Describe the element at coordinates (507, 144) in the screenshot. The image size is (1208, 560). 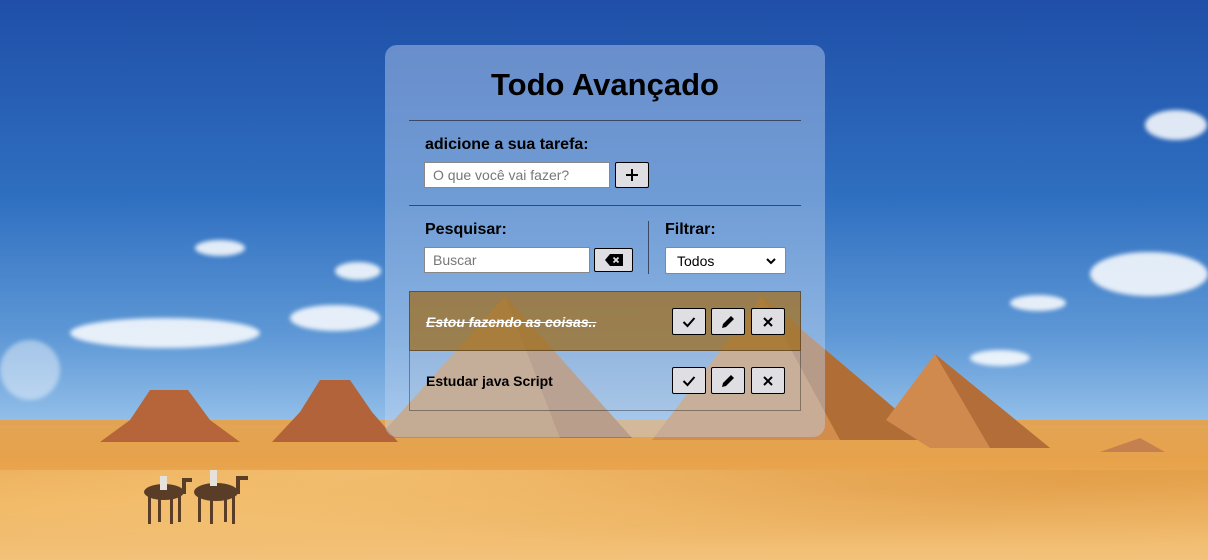
I see `add-task-label: adicione a sua tarefa:` at that location.